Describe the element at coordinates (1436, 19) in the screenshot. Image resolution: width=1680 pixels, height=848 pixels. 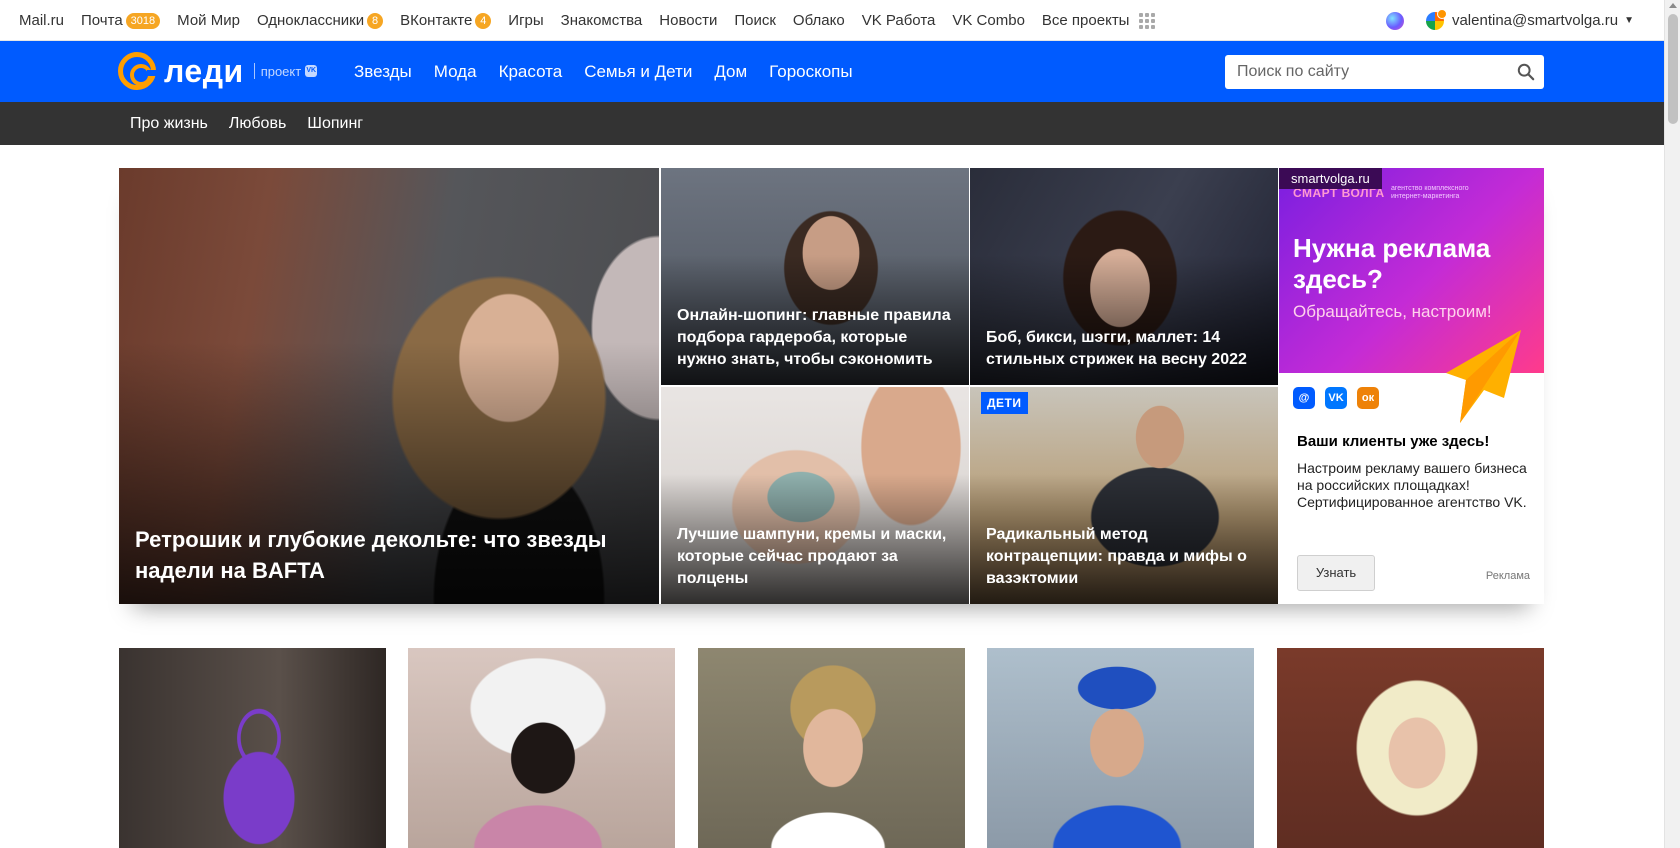
I see `user-avatar-icon` at that location.